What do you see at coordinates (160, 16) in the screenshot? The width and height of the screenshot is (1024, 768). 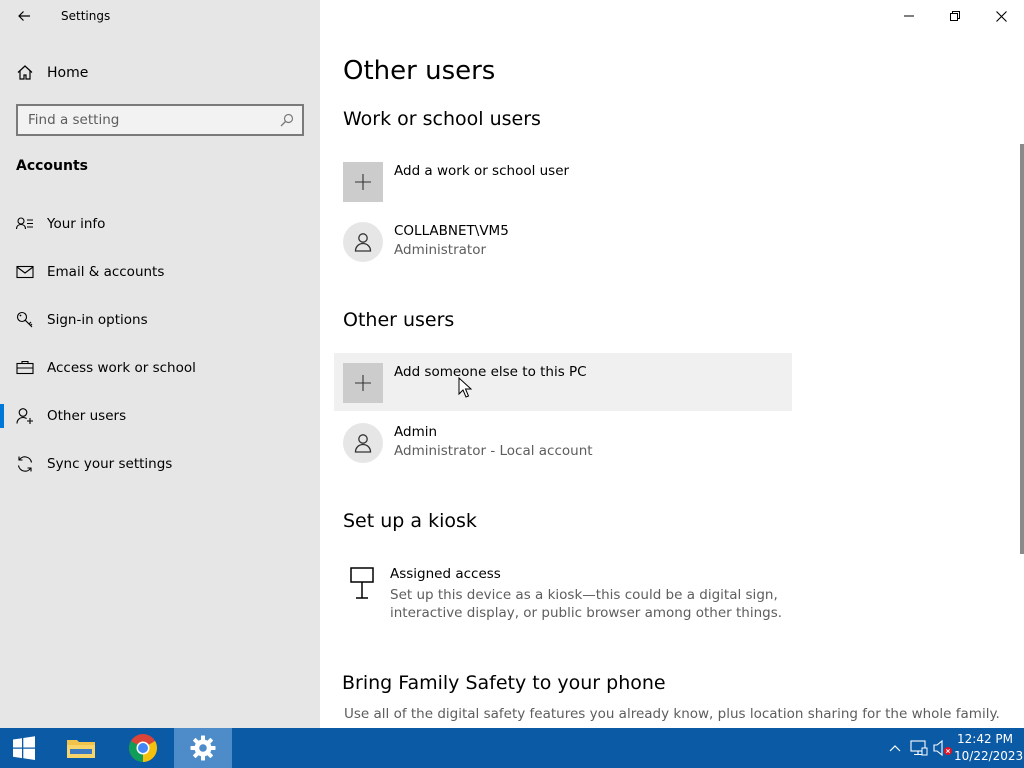 I see `title-bar-left: Settings` at bounding box center [160, 16].